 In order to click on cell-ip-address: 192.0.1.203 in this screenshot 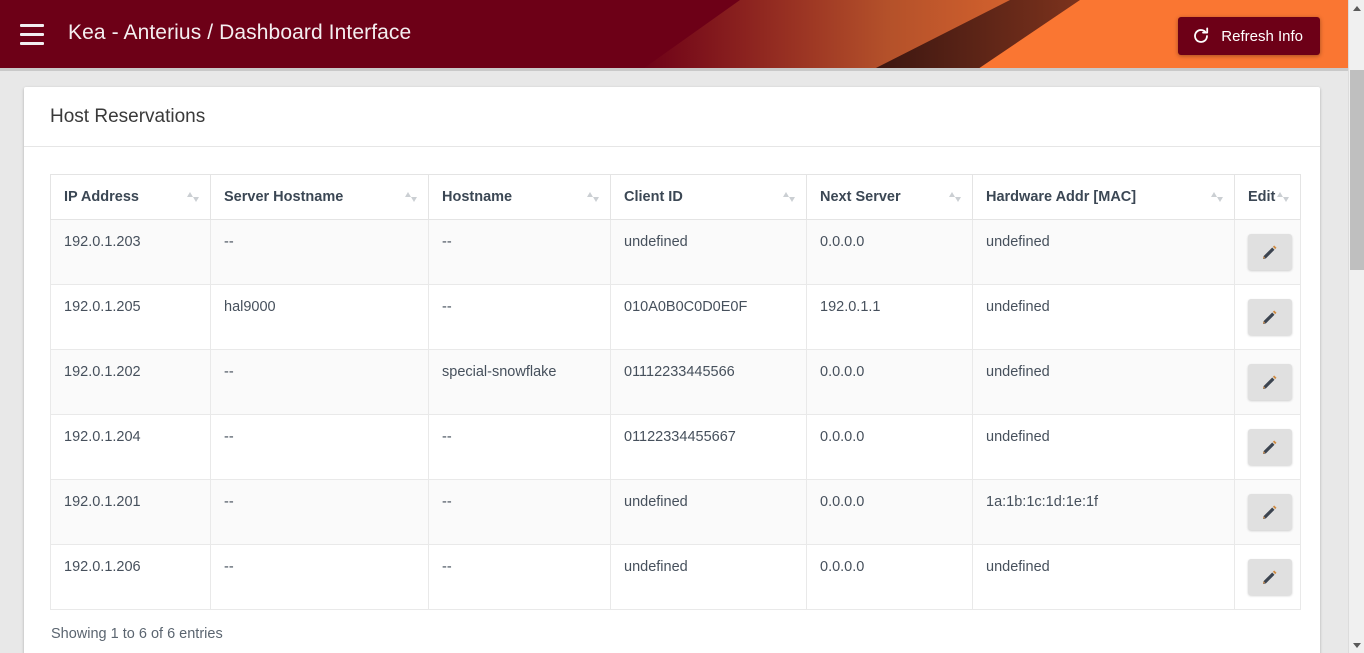, I will do `click(130, 252)`.